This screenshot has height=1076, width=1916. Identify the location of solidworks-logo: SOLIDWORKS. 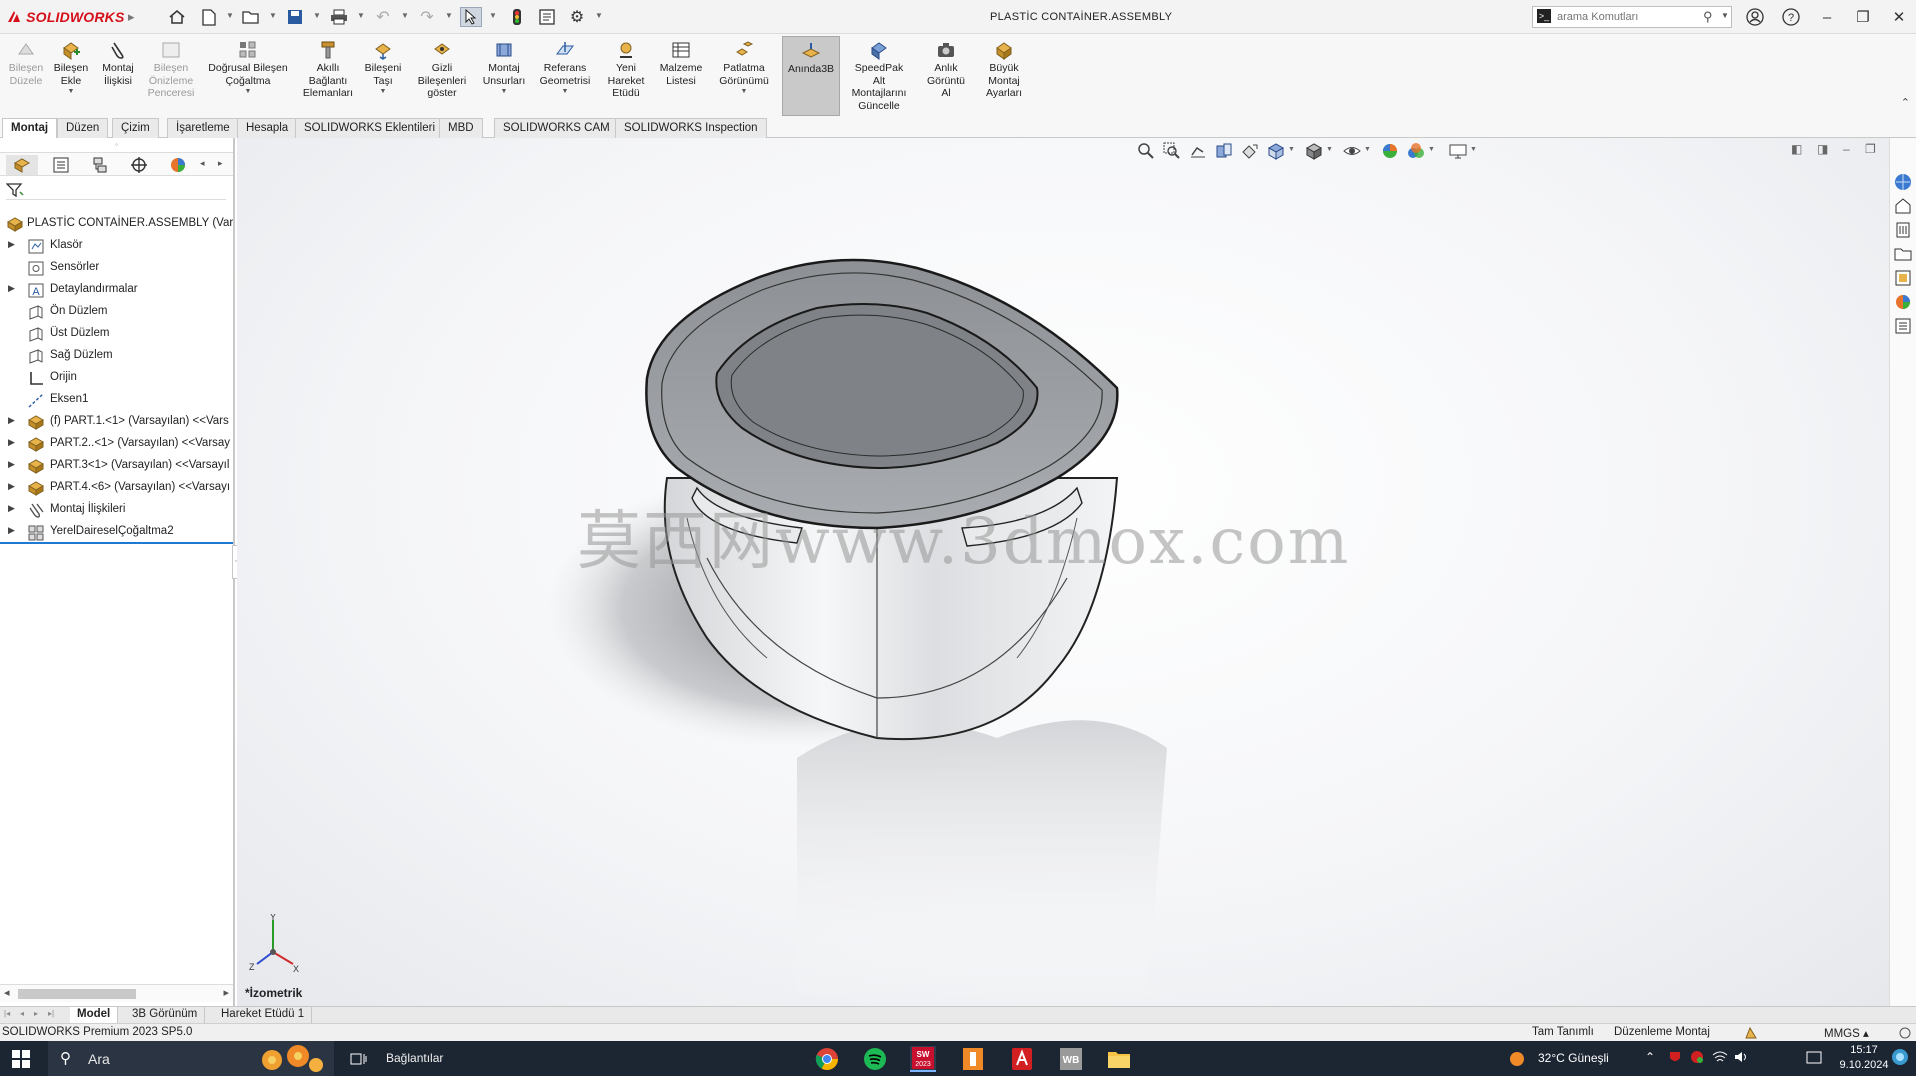
(65, 17).